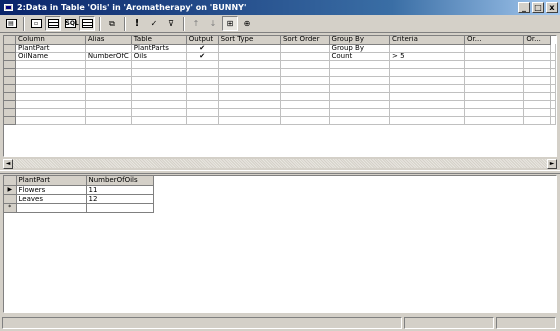 The height and width of the screenshot is (331, 560). Describe the element at coordinates (159, 56) in the screenshot. I see `query-grid-cell: Oils` at that location.